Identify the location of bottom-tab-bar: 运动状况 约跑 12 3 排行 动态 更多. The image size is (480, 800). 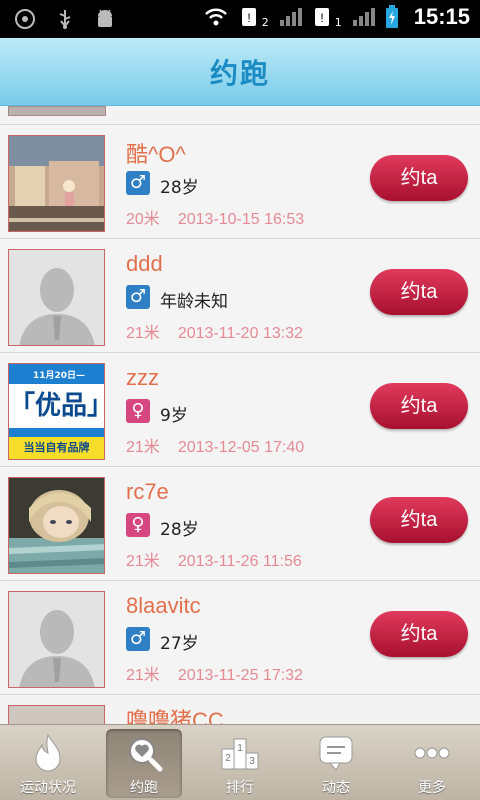
(240, 762).